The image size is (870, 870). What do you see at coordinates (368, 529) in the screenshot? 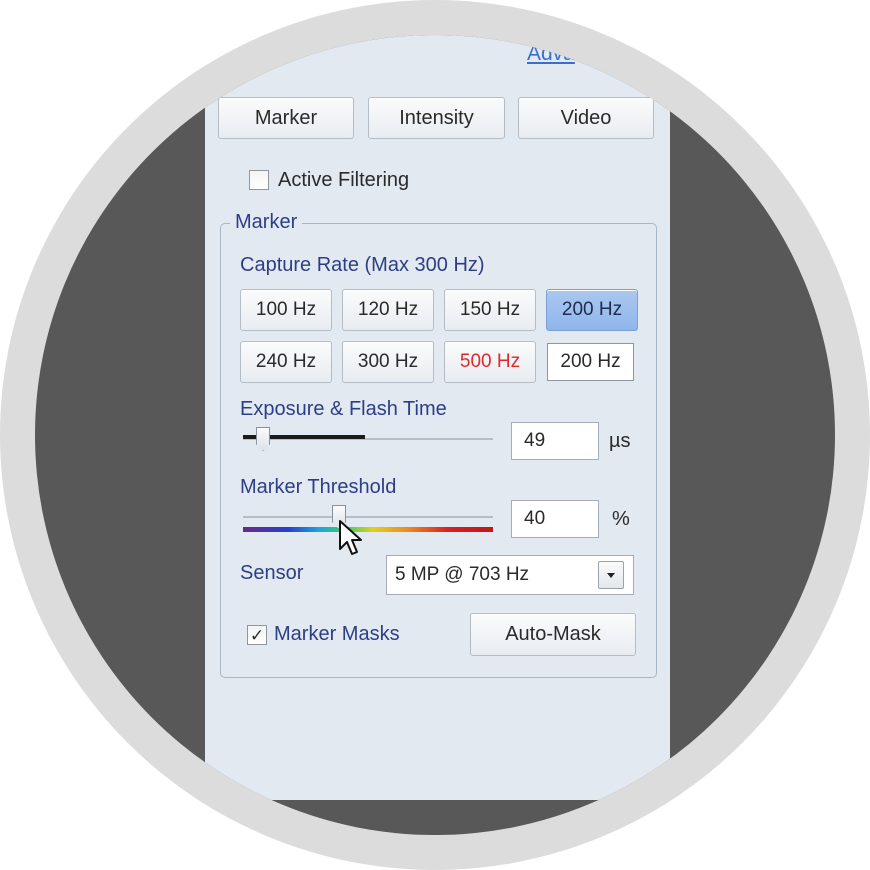
I see `threshold-color-scale` at bounding box center [368, 529].